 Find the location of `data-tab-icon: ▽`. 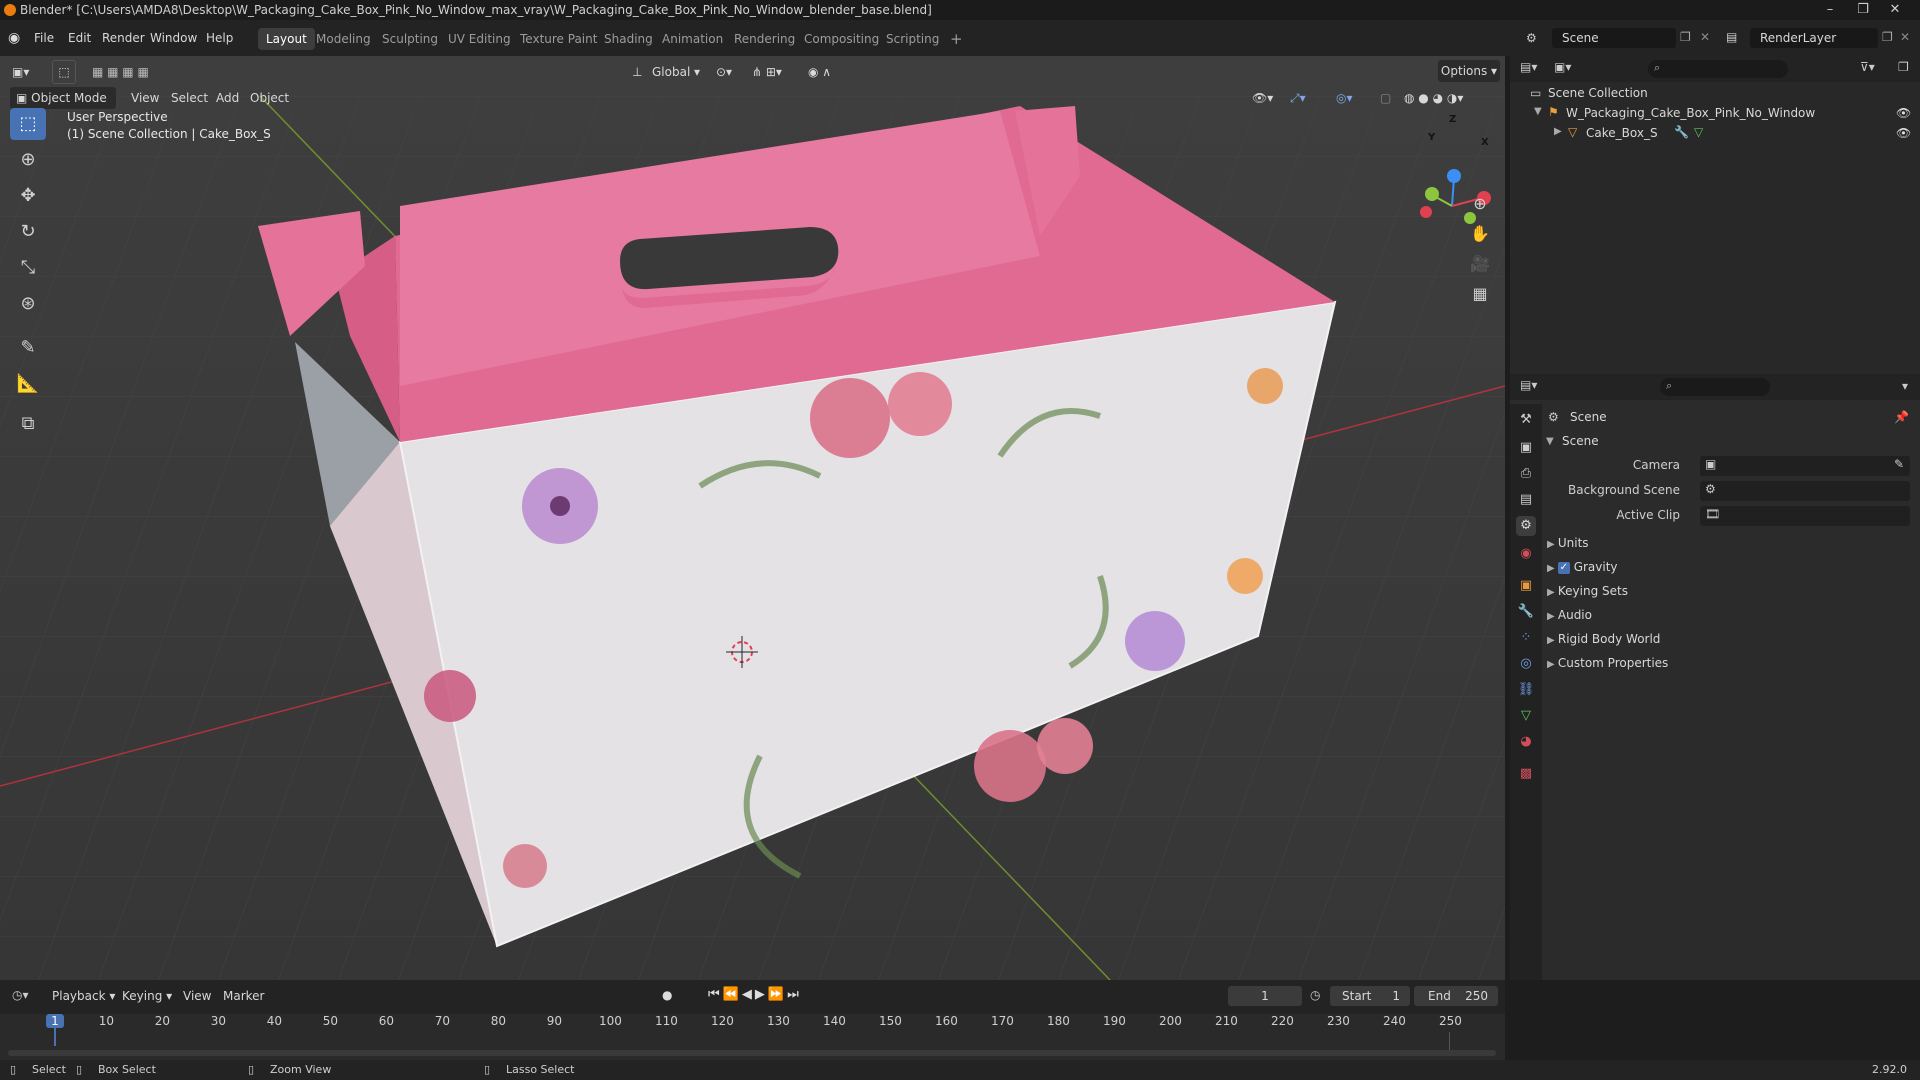

data-tab-icon: ▽ is located at coordinates (1526, 716).